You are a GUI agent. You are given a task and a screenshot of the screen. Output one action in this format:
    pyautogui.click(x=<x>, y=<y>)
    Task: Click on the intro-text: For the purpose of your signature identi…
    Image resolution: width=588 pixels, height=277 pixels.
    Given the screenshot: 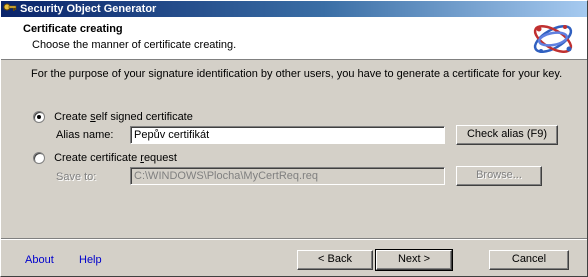 What is the action you would take?
    pyautogui.click(x=297, y=74)
    